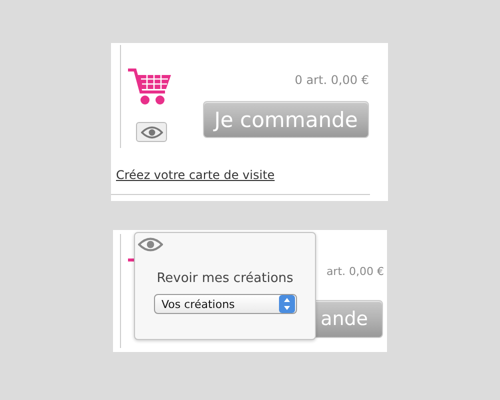  I want to click on cart-icon, so click(150, 86).